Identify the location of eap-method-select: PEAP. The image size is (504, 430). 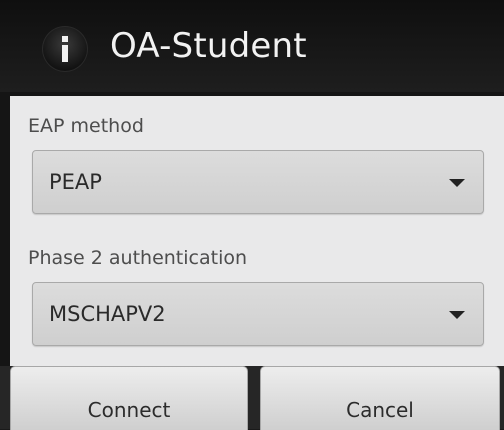
(258, 182).